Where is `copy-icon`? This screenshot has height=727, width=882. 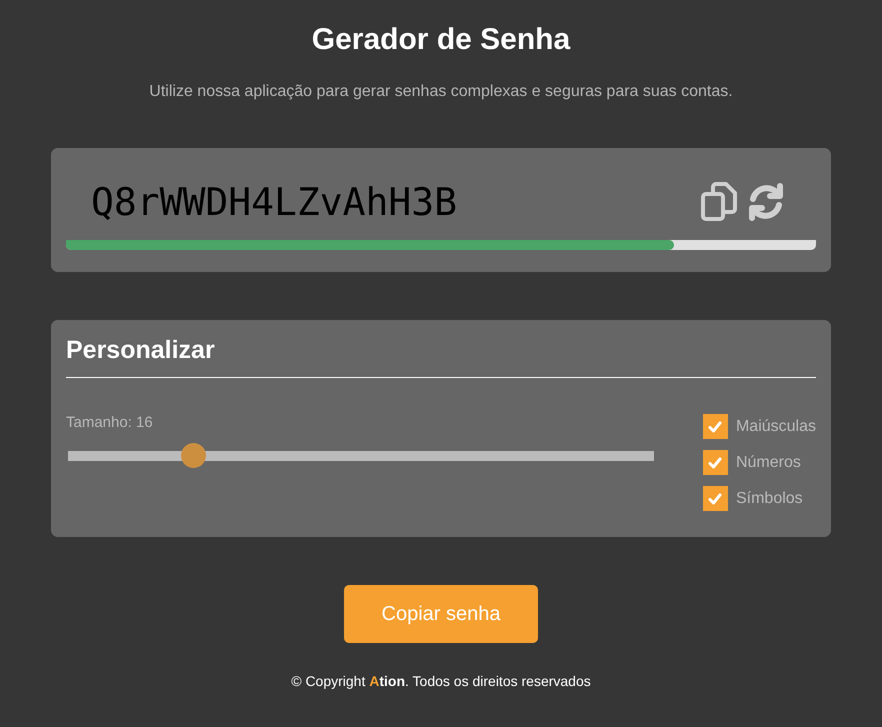
copy-icon is located at coordinates (719, 202).